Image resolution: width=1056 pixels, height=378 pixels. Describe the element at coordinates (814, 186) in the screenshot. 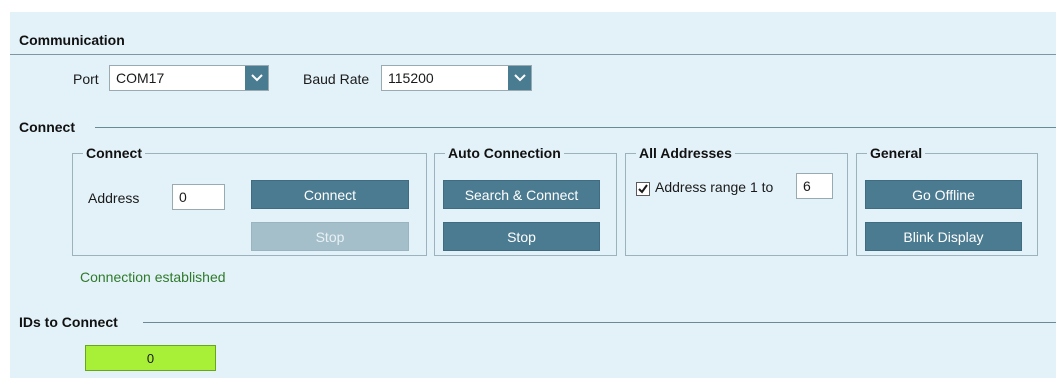

I see `address-range-input: 6` at that location.